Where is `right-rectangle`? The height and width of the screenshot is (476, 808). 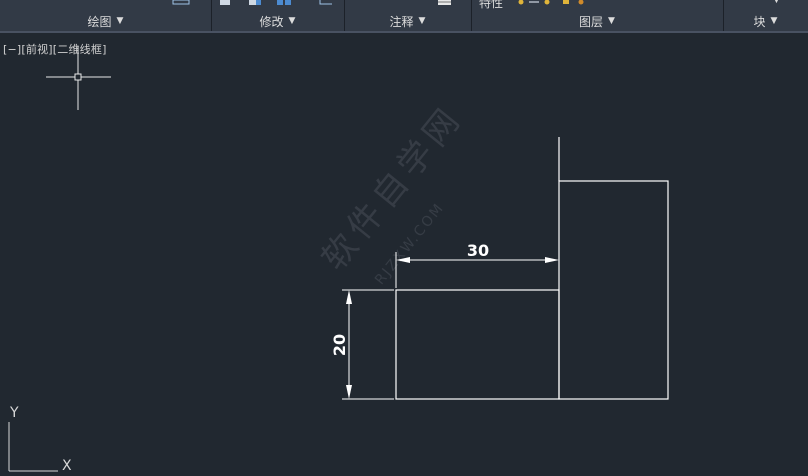
right-rectangle is located at coordinates (613, 290).